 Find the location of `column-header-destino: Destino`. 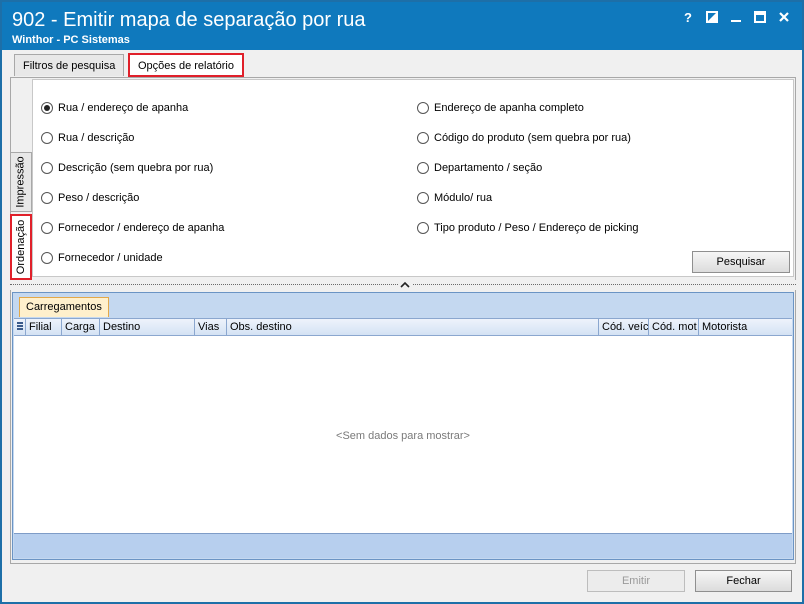

column-header-destino: Destino is located at coordinates (147, 327).